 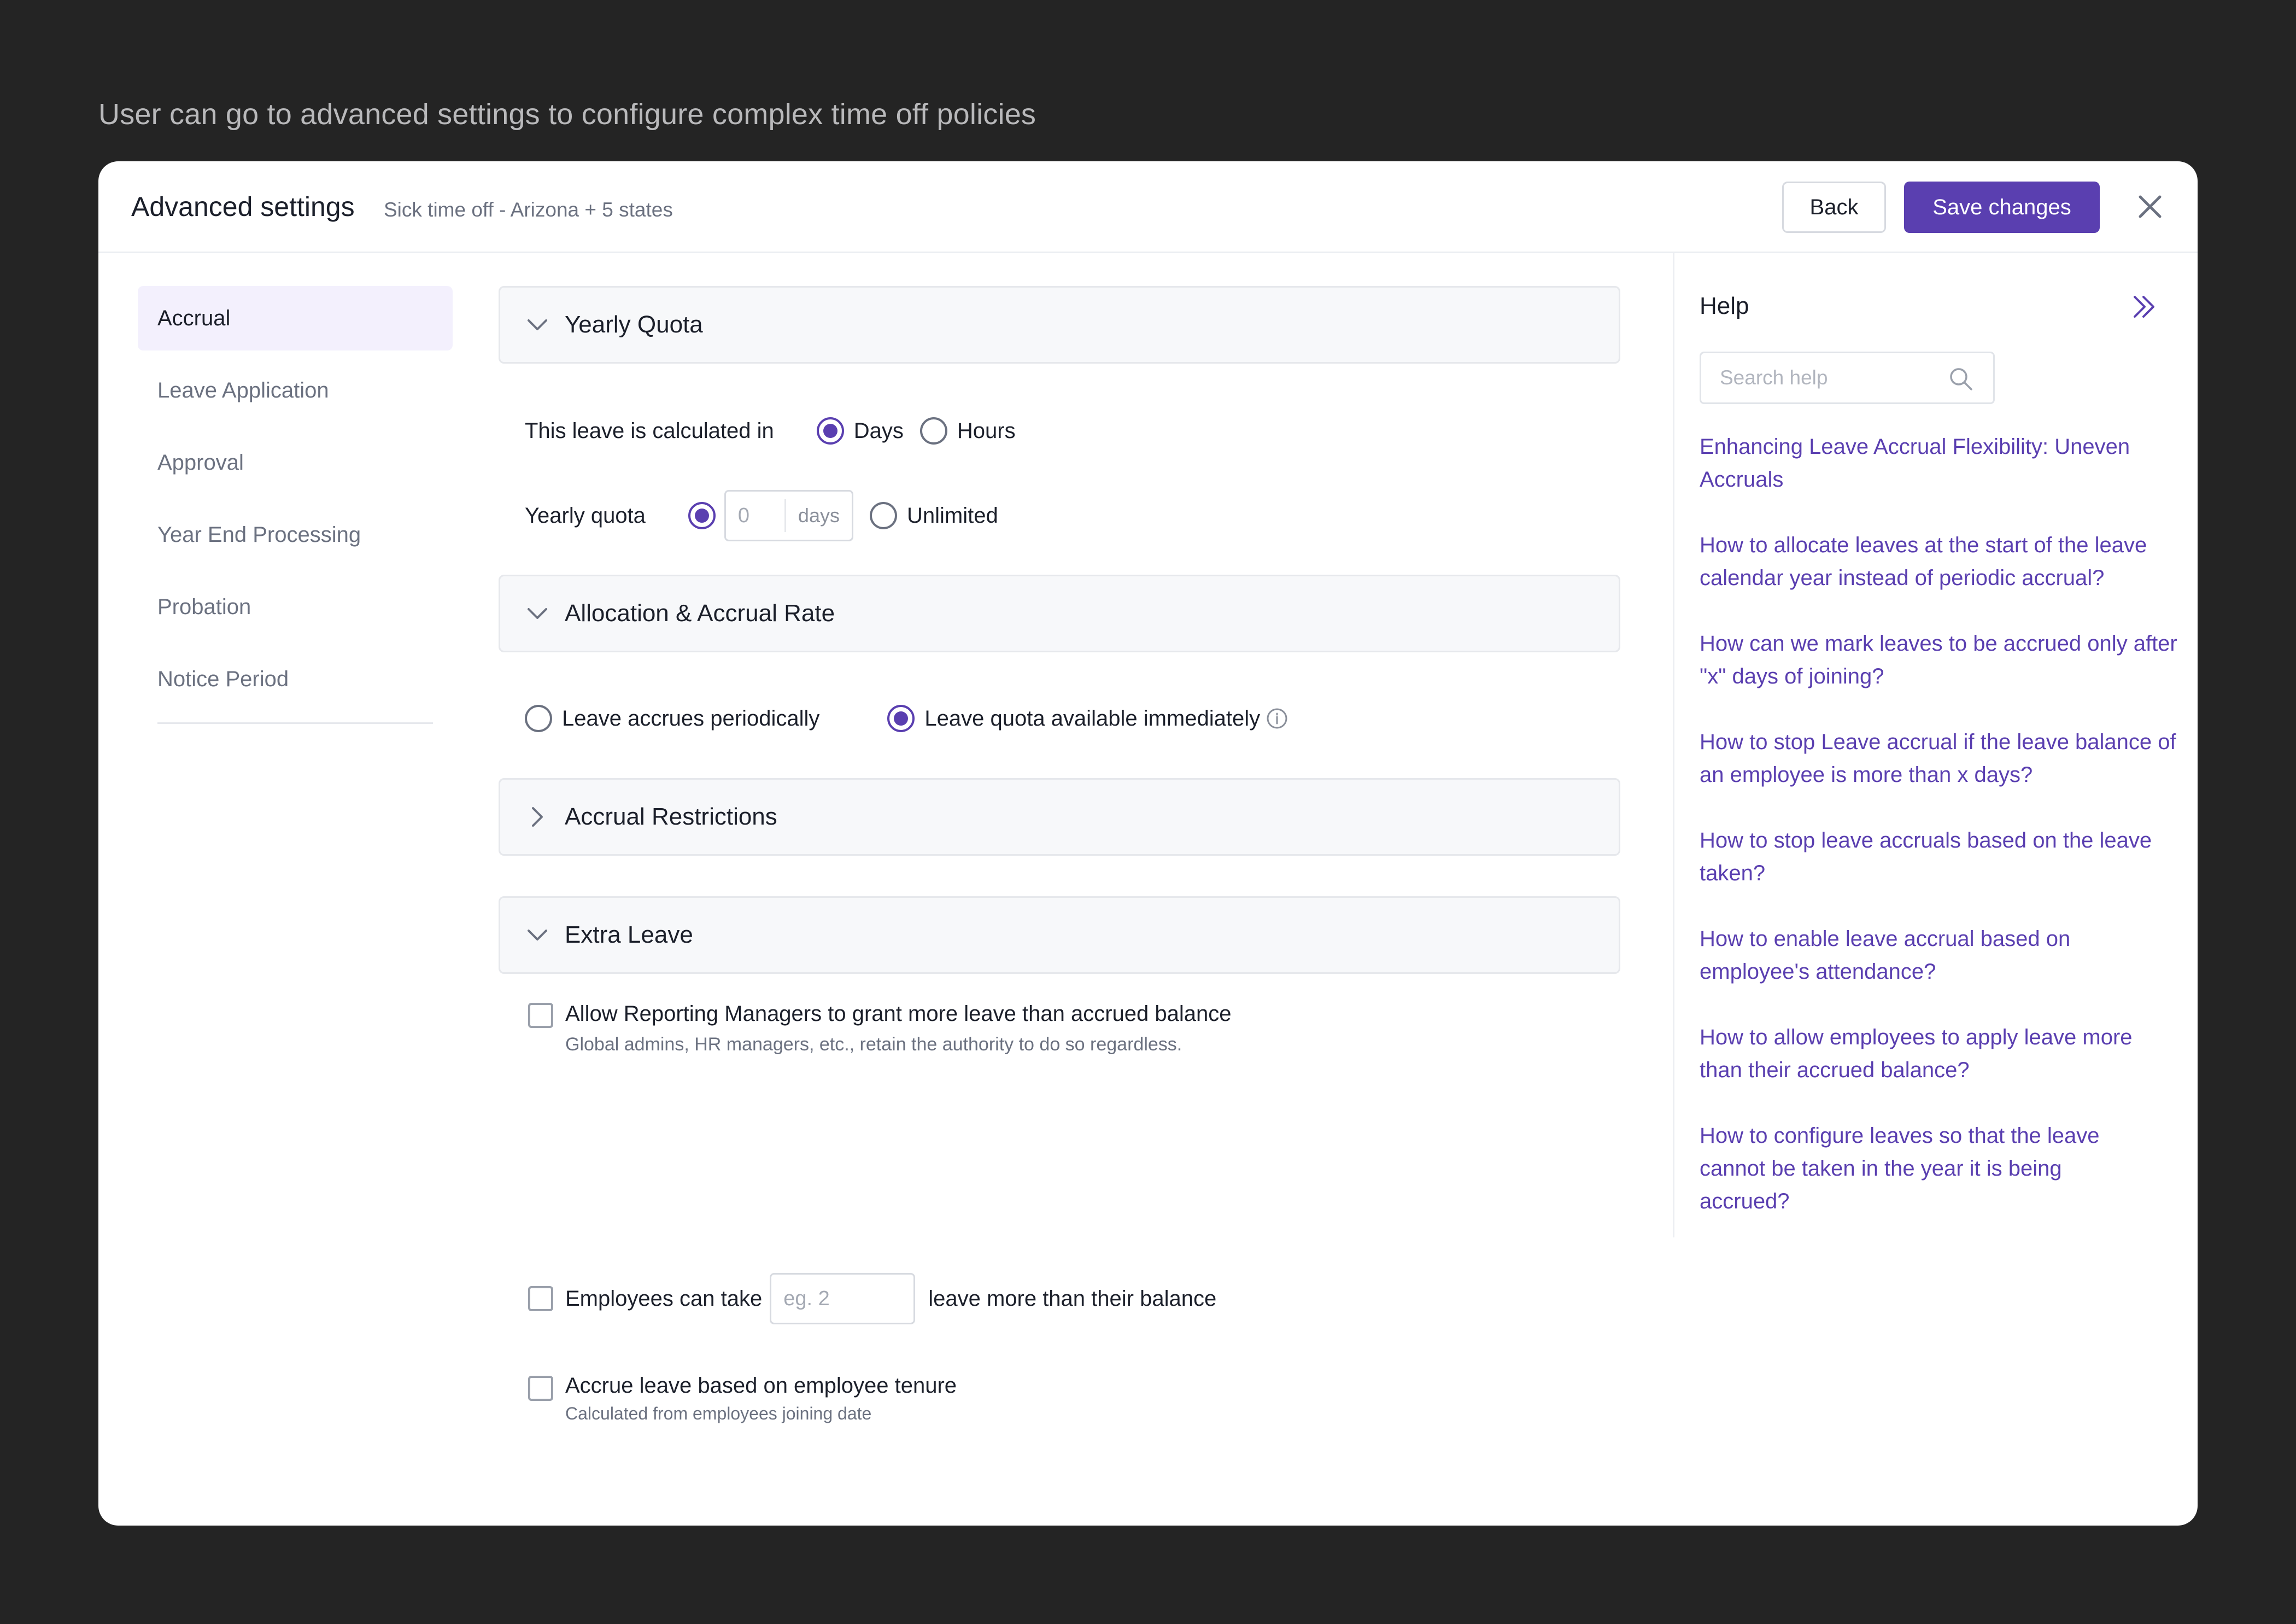 I want to click on section-allocation-header: Allocation & Accrual Rate, so click(x=1059, y=613).